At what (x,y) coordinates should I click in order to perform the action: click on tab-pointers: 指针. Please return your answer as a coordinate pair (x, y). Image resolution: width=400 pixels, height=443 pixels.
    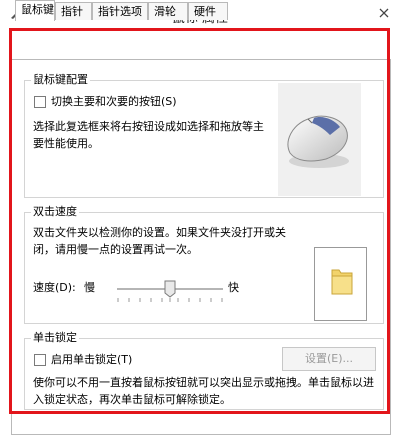
    Looking at the image, I should click on (73, 11).